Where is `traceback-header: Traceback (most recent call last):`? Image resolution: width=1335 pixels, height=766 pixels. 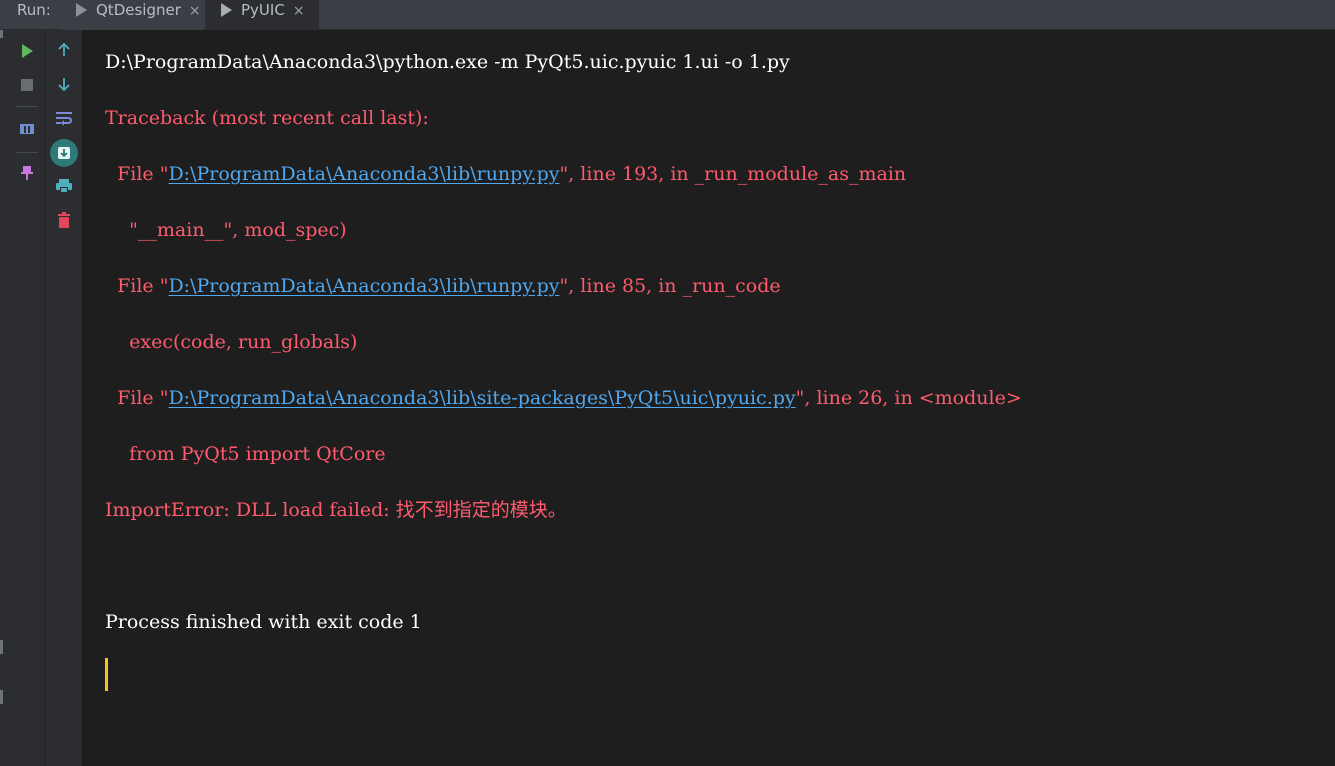 traceback-header: Traceback (most recent call last): is located at coordinates (267, 118).